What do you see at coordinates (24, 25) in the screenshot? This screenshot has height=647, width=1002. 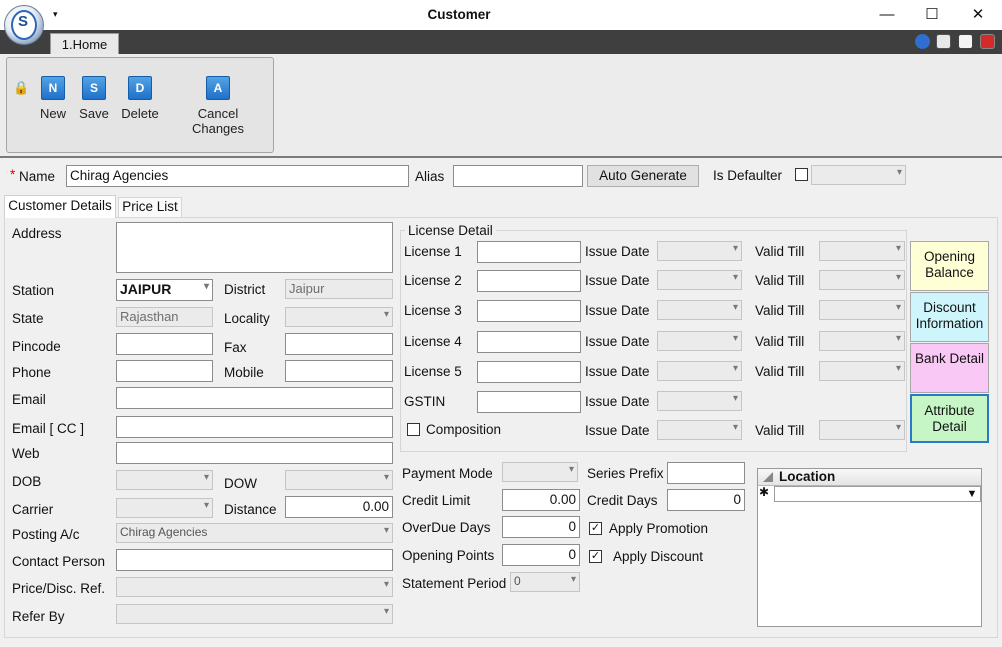 I see `app-logo-icon: S` at bounding box center [24, 25].